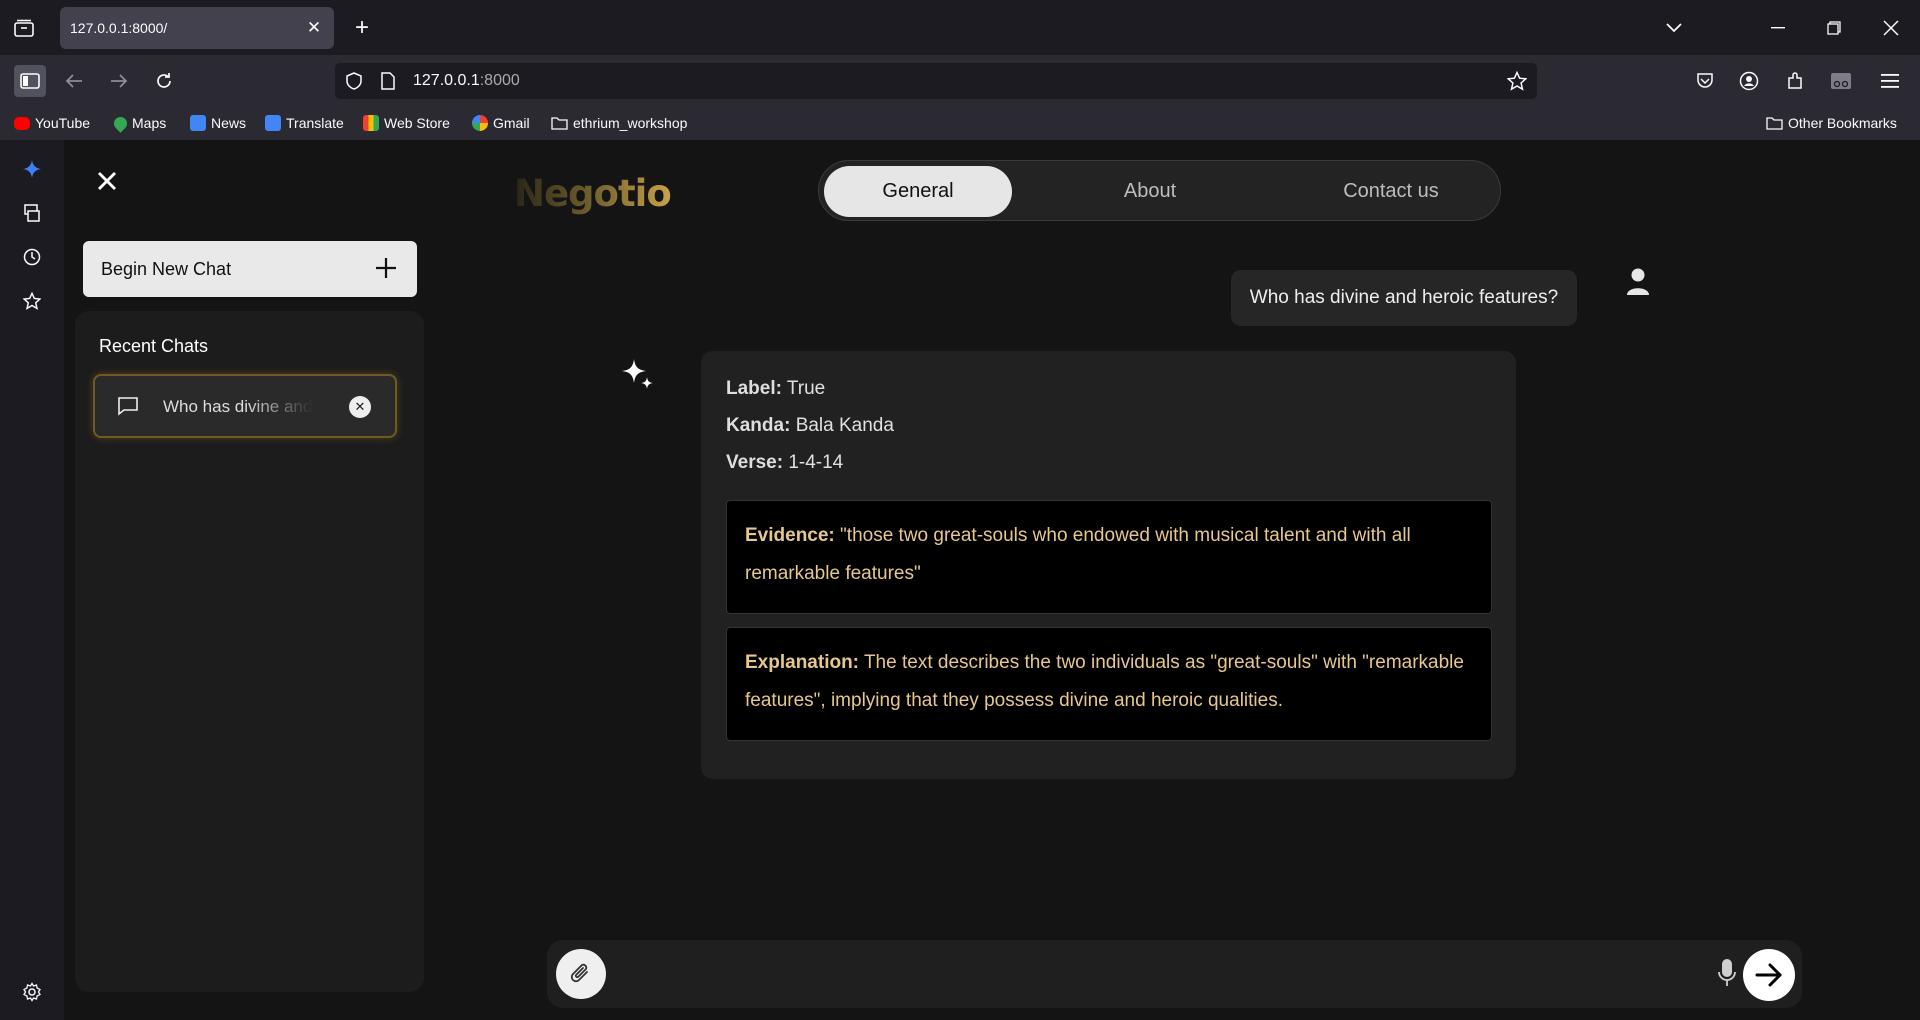 This screenshot has height=1020, width=1920. Describe the element at coordinates (1891, 28) in the screenshot. I see `window-close-icon` at that location.